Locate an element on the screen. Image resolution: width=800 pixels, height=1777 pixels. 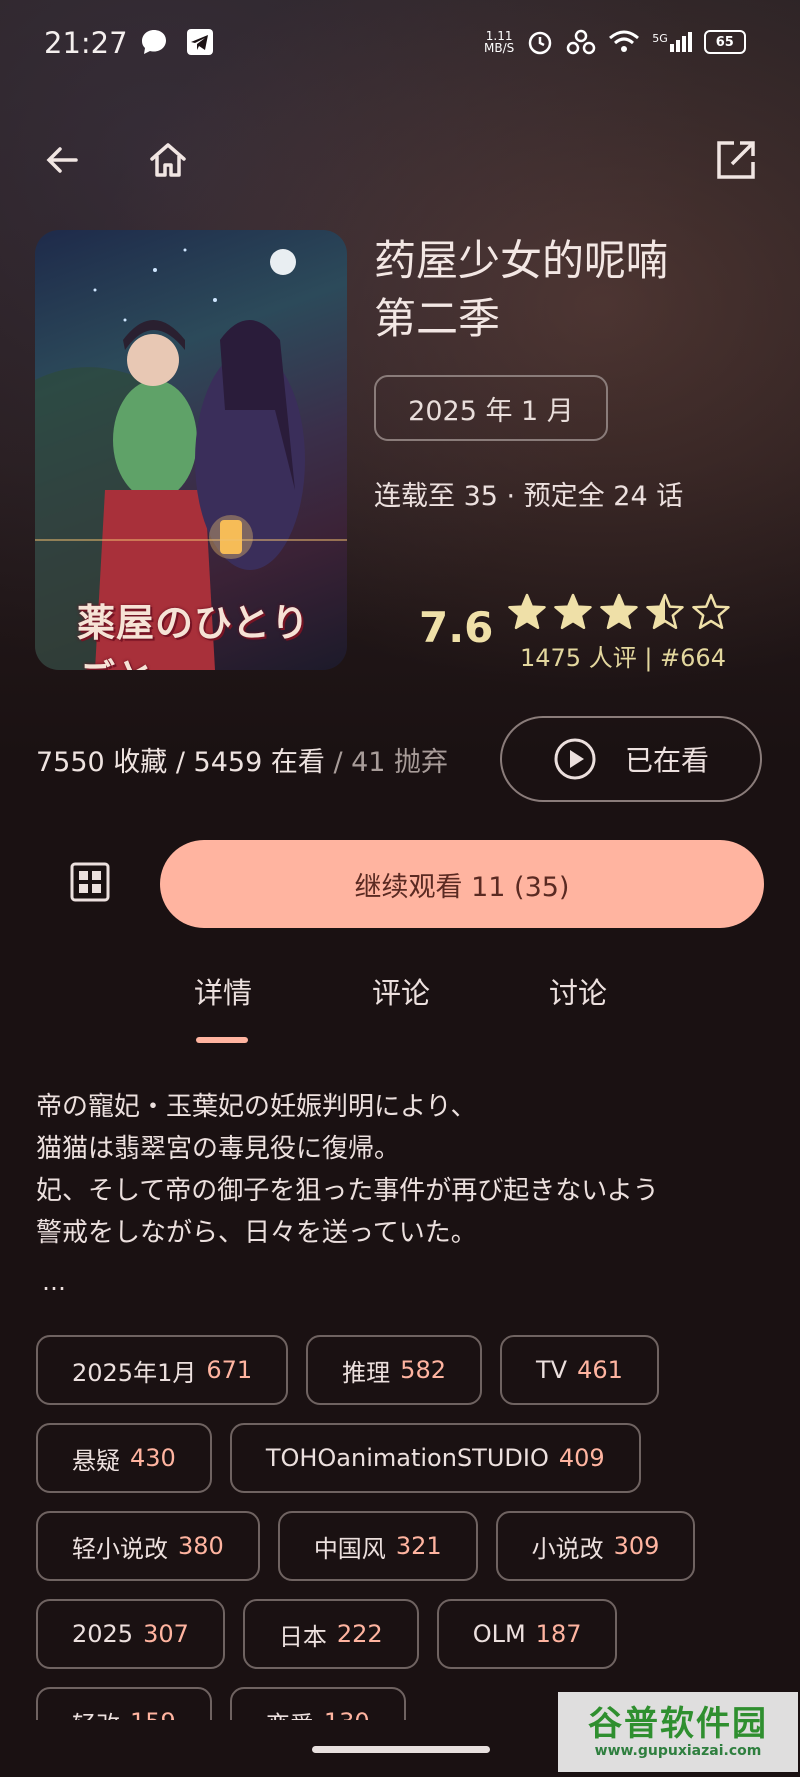
tag-count: 321 is located at coordinates (418, 1546).